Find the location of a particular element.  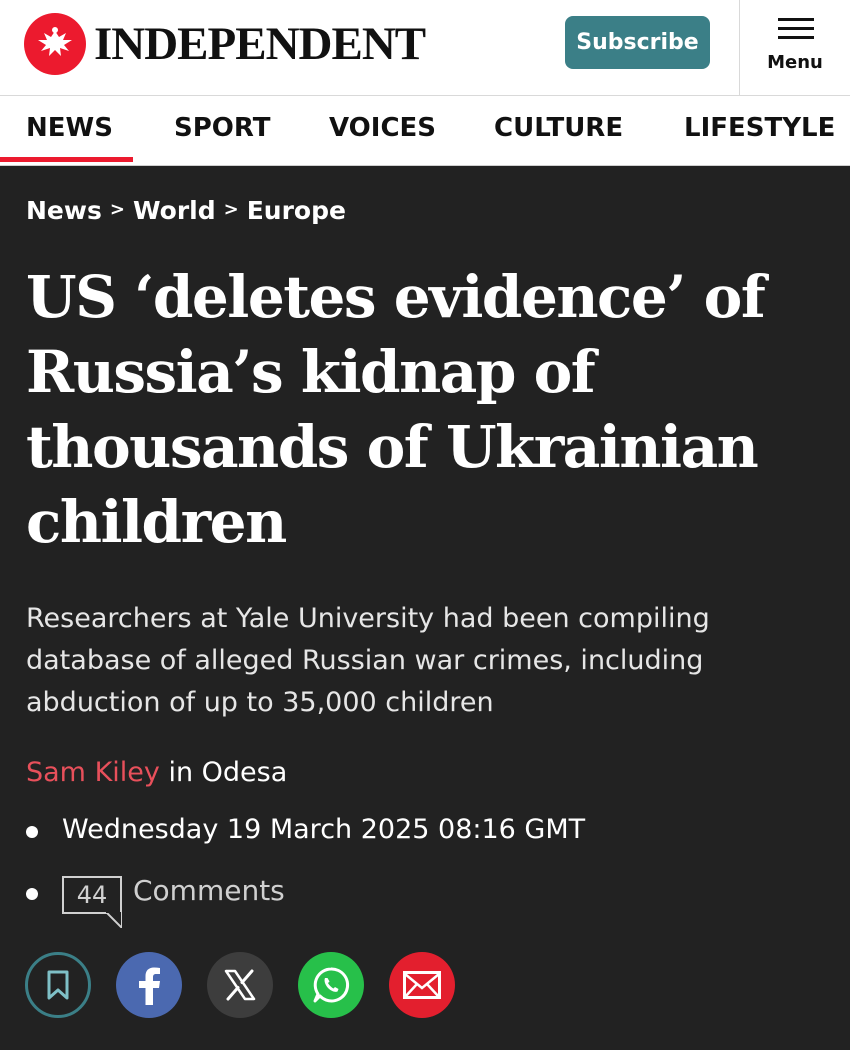

breadcrumb-news: News is located at coordinates (64, 210).